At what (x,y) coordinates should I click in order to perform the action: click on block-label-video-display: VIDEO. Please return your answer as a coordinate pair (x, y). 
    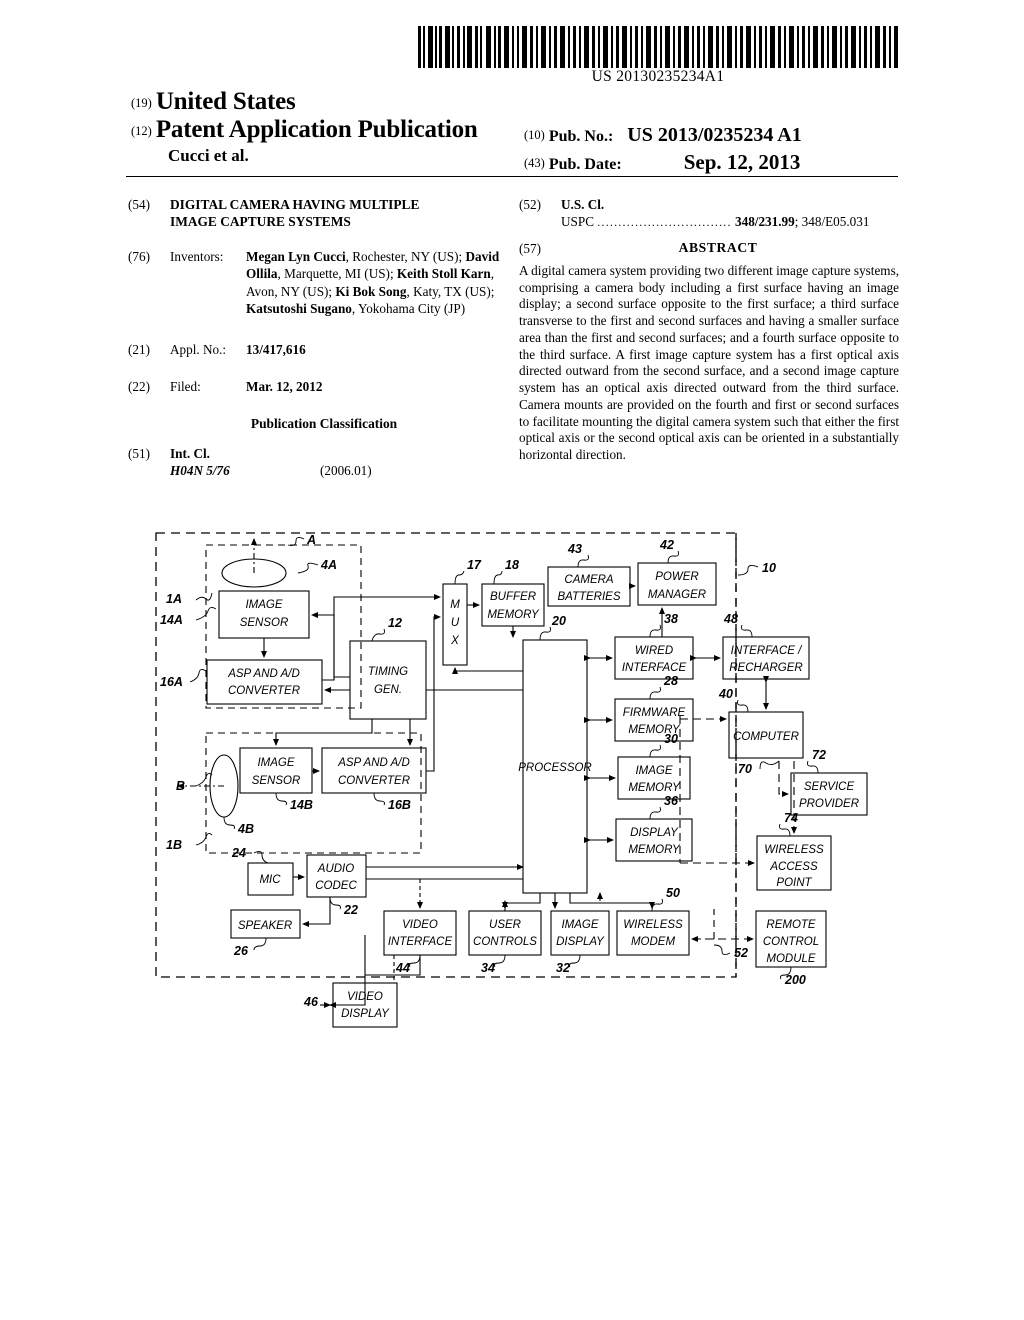
    Looking at the image, I should click on (365, 997).